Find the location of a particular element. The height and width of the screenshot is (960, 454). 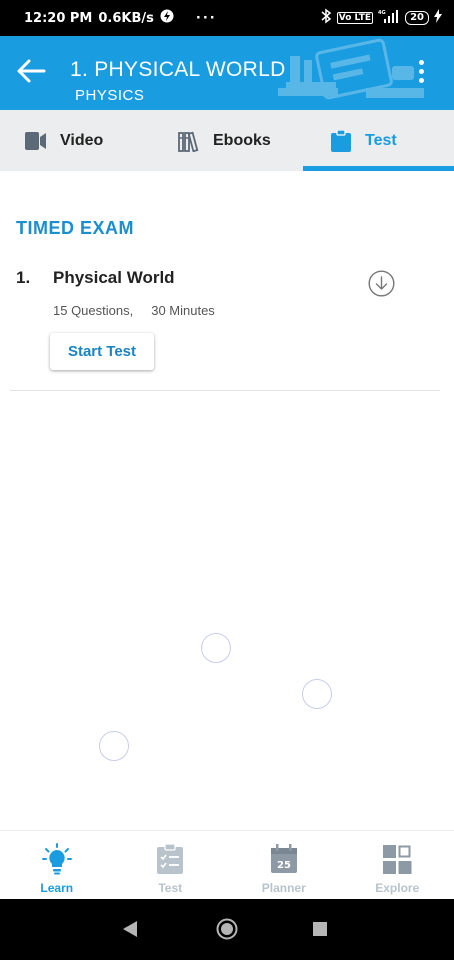

network-type: 4G is located at coordinates (382, 13).